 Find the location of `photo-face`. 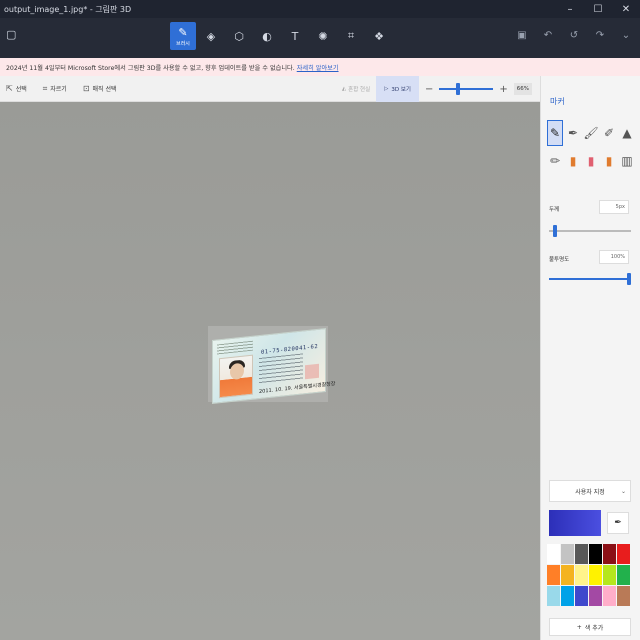

photo-face is located at coordinates (237, 371).